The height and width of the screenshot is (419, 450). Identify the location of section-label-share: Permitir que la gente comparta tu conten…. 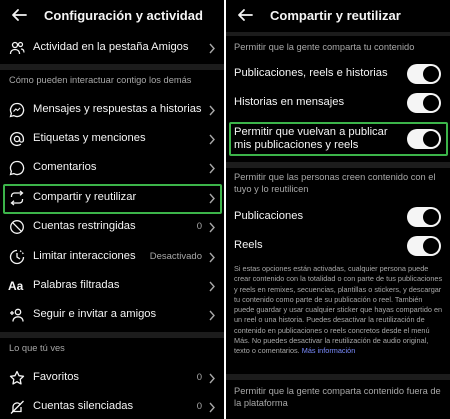
(324, 47).